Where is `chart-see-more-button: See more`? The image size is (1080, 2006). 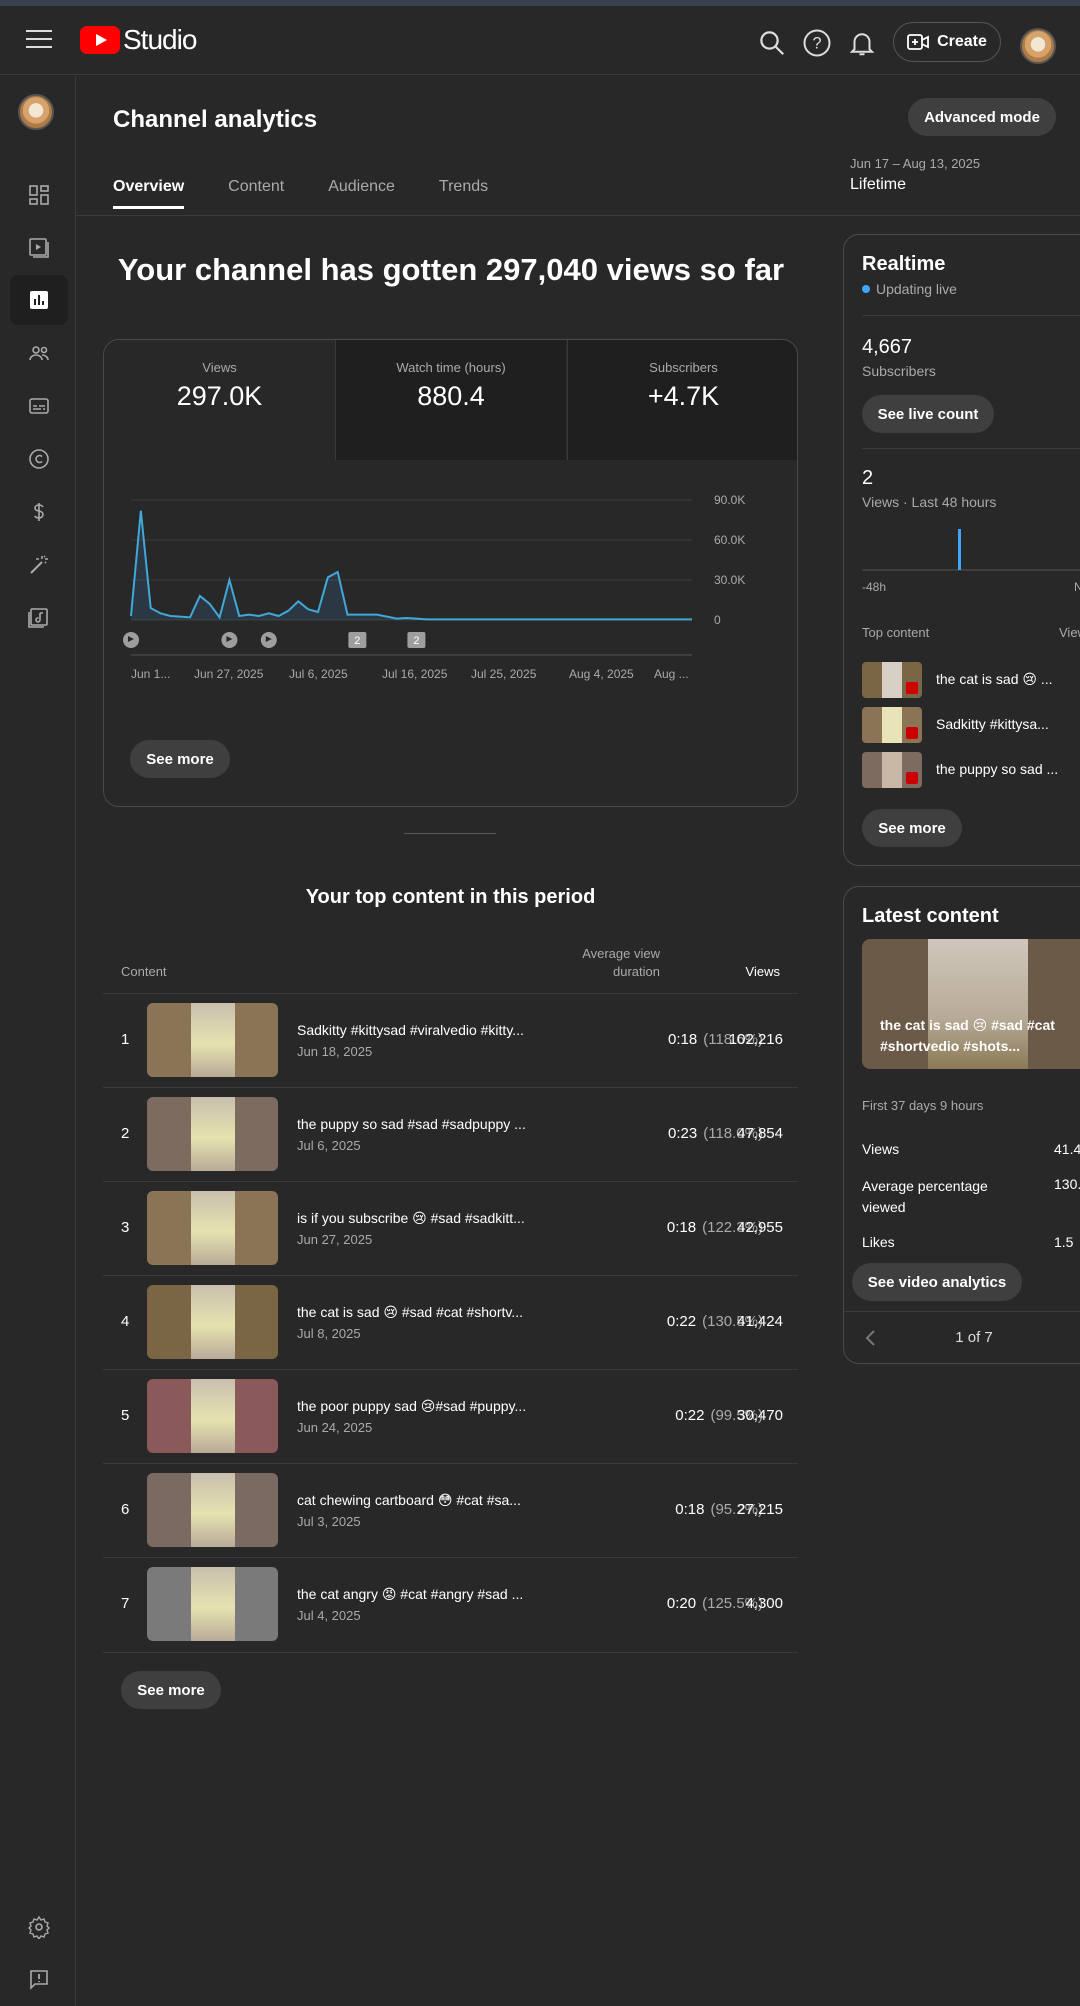 chart-see-more-button: See more is located at coordinates (180, 759).